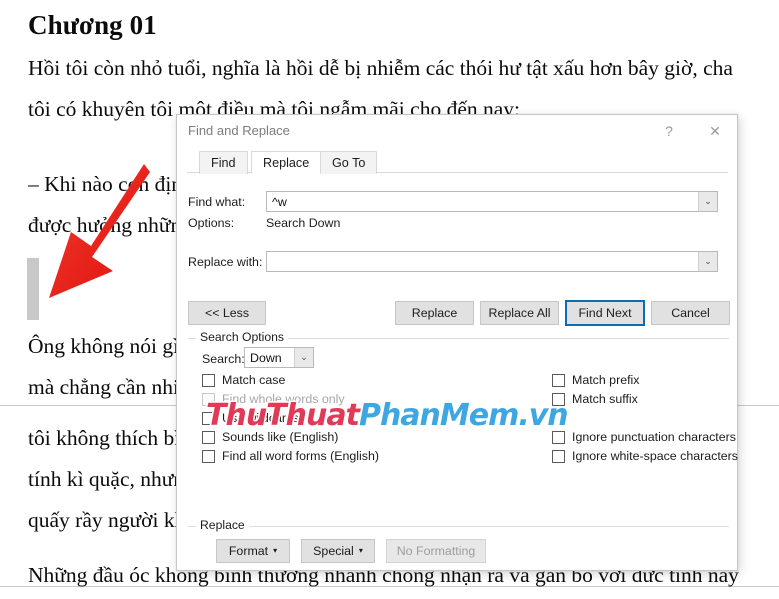 The height and width of the screenshot is (599, 779). What do you see at coordinates (242, 337) in the screenshot?
I see `search-options-title: Search Options` at bounding box center [242, 337].